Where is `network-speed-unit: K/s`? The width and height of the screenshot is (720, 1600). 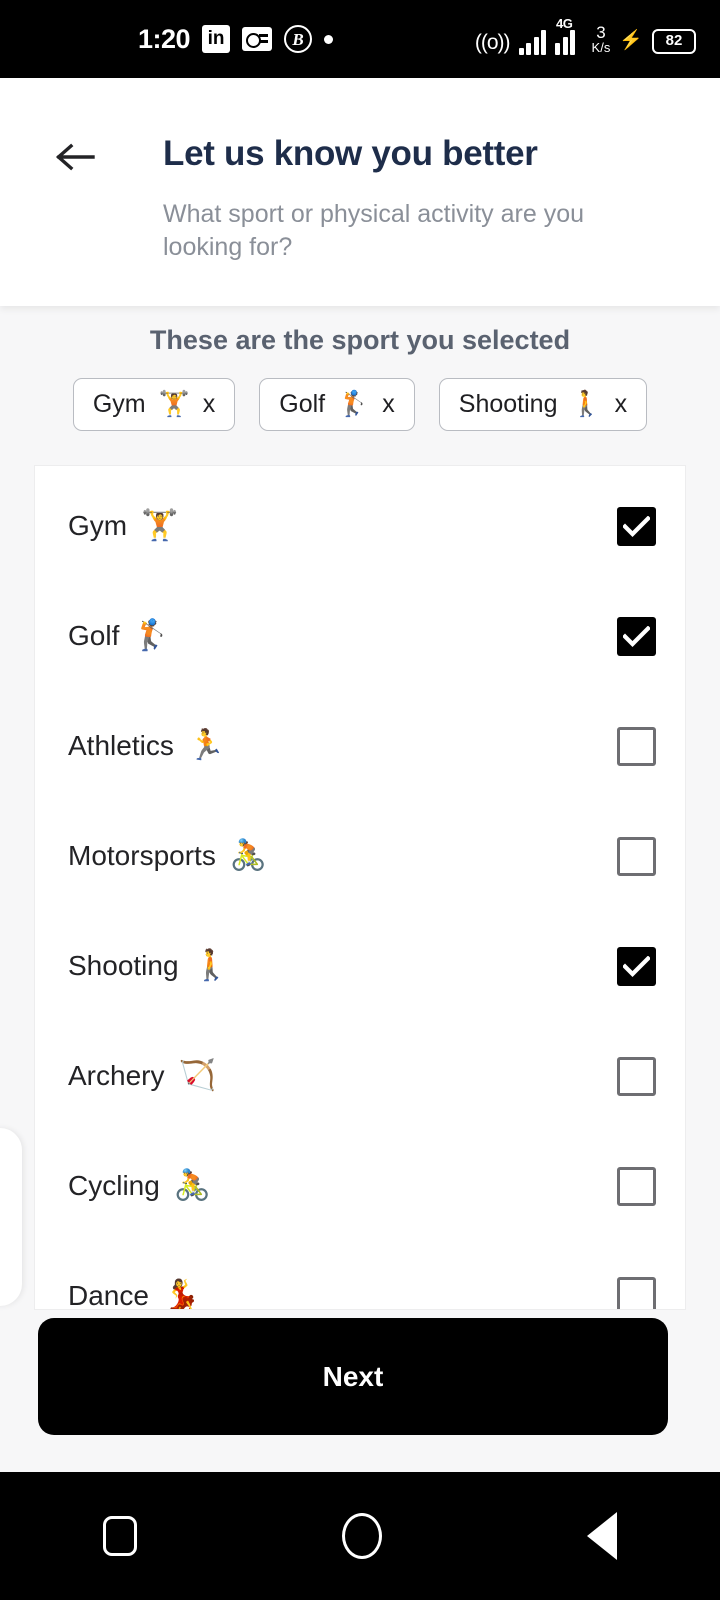
network-speed-unit: K/s is located at coordinates (601, 47).